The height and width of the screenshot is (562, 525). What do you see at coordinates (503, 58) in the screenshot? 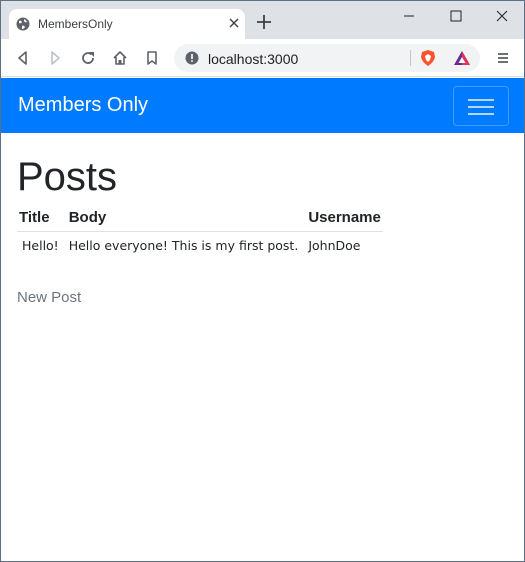
I see `browser-menu-icon` at bounding box center [503, 58].